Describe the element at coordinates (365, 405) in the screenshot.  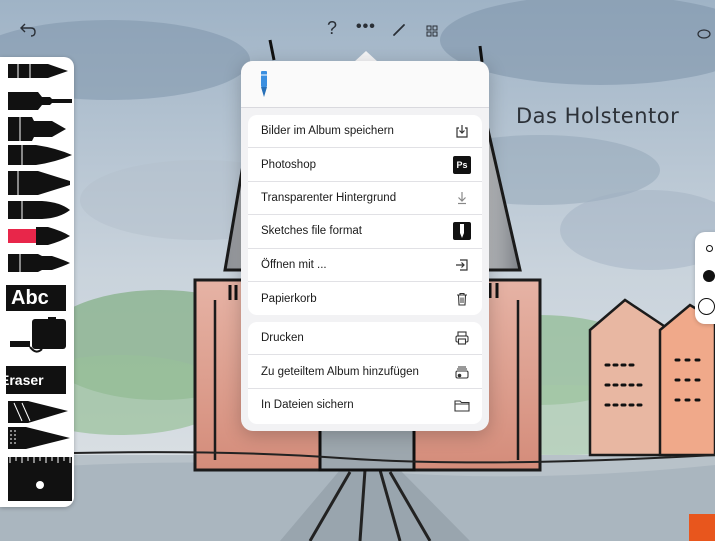
I see `menu-item-save-to-files: In Dateien sichern` at that location.